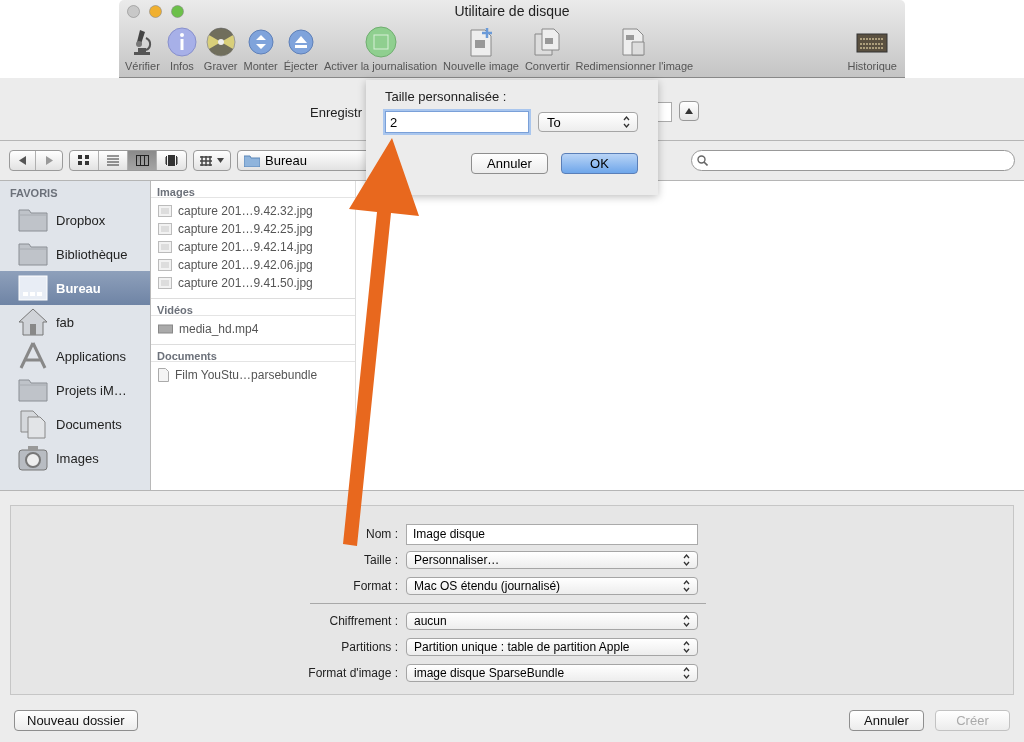  Describe the element at coordinates (509, 163) in the screenshot. I see `popover-button: Annuler` at that location.